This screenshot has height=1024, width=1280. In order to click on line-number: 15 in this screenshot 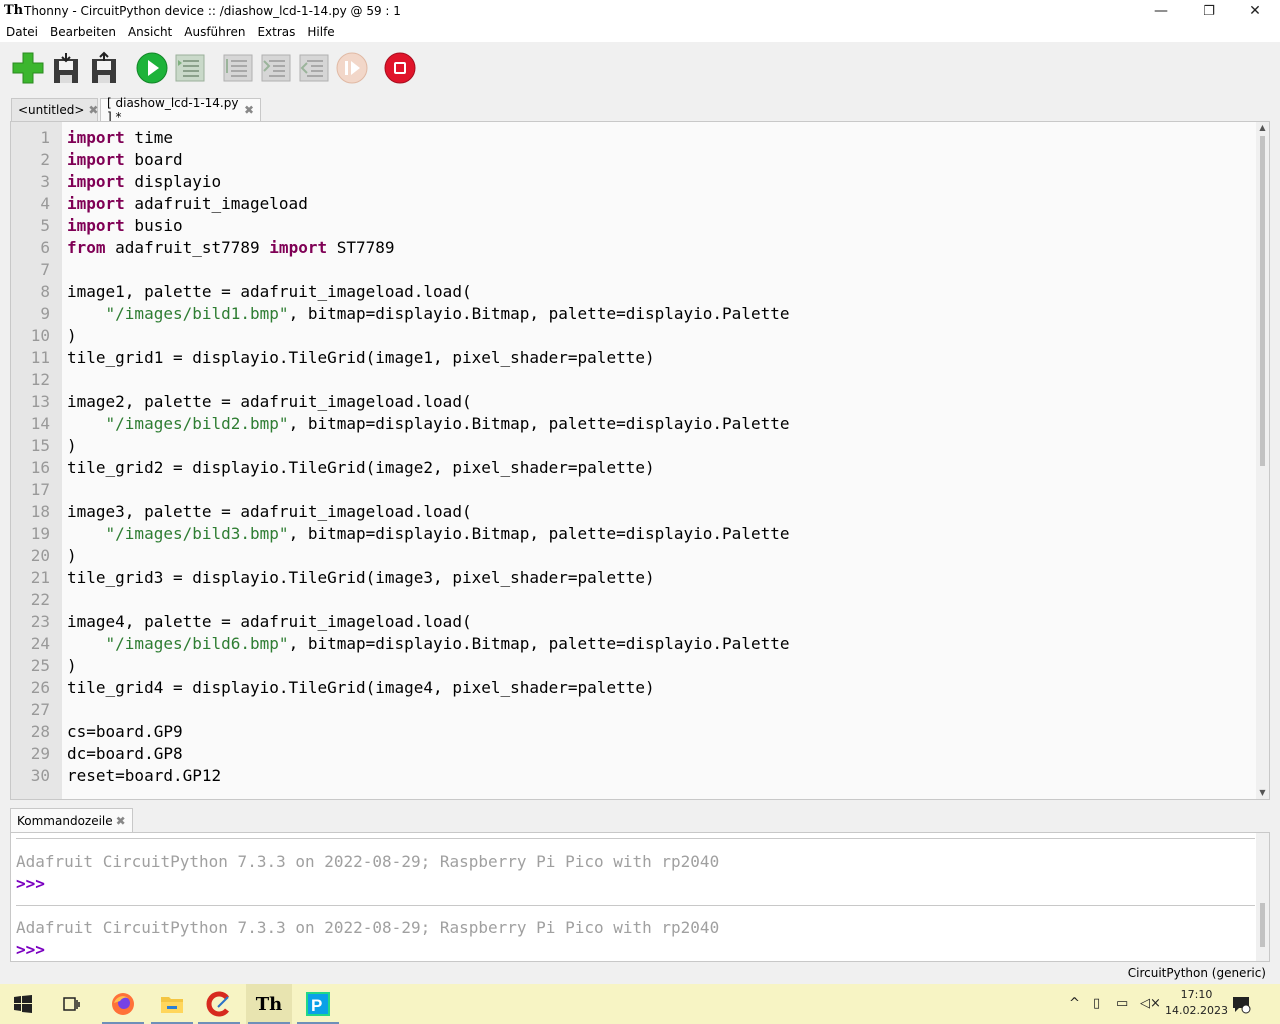, I will do `click(40, 445)`.